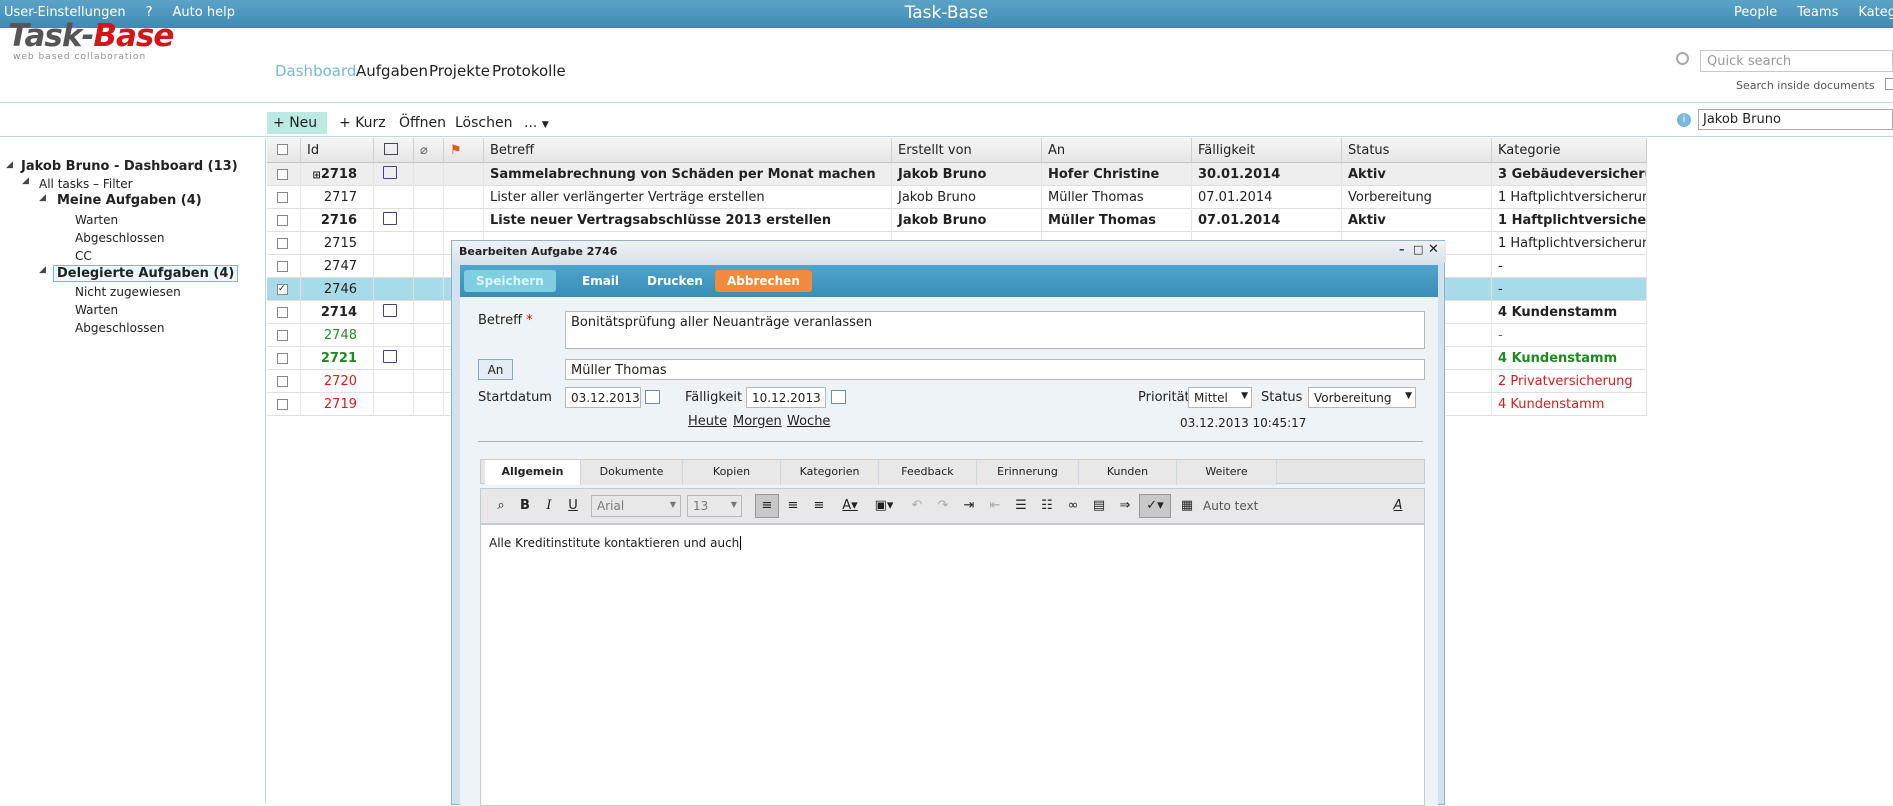 Image resolution: width=1893 pixels, height=806 pixels. Describe the element at coordinates (1569, 150) in the screenshot. I see `header-kategorie: Kategorie` at that location.